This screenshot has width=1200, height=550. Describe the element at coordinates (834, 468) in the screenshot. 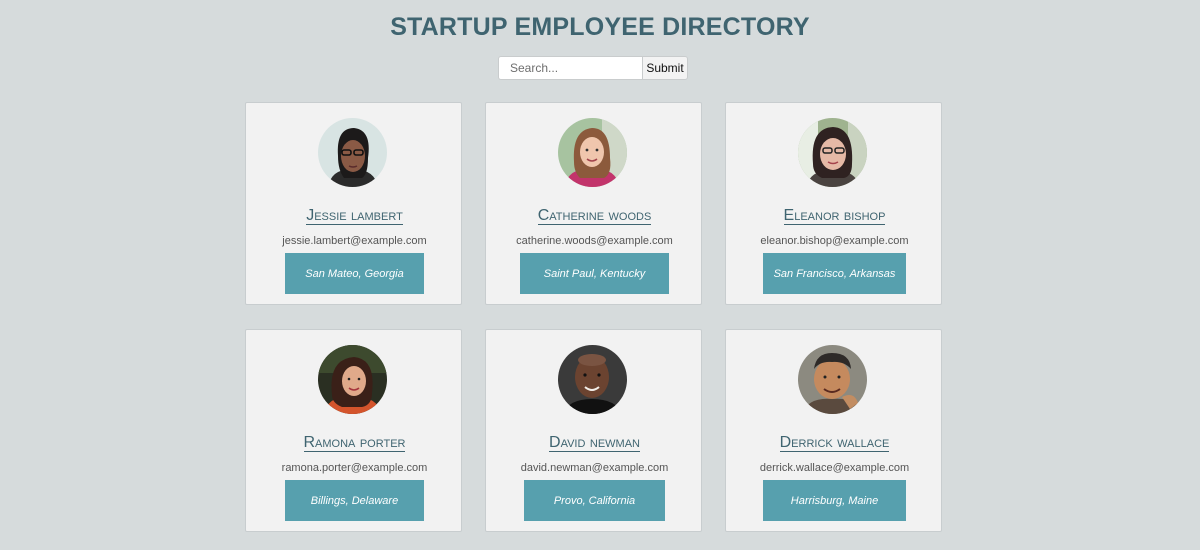

I see `employee-email: derrick.wallace@example.com` at that location.